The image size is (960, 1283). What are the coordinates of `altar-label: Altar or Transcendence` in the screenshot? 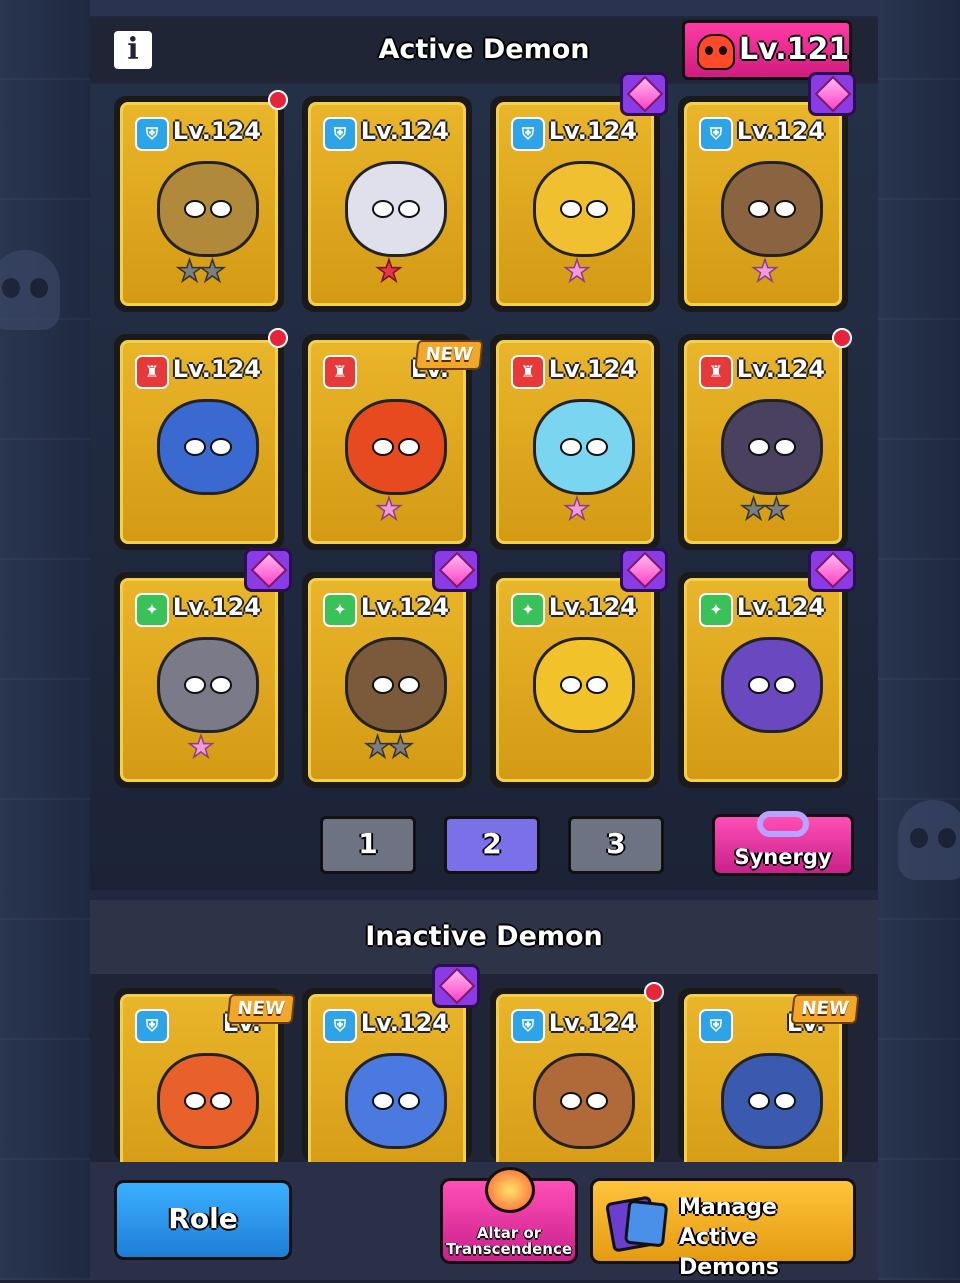 It's located at (509, 1241).